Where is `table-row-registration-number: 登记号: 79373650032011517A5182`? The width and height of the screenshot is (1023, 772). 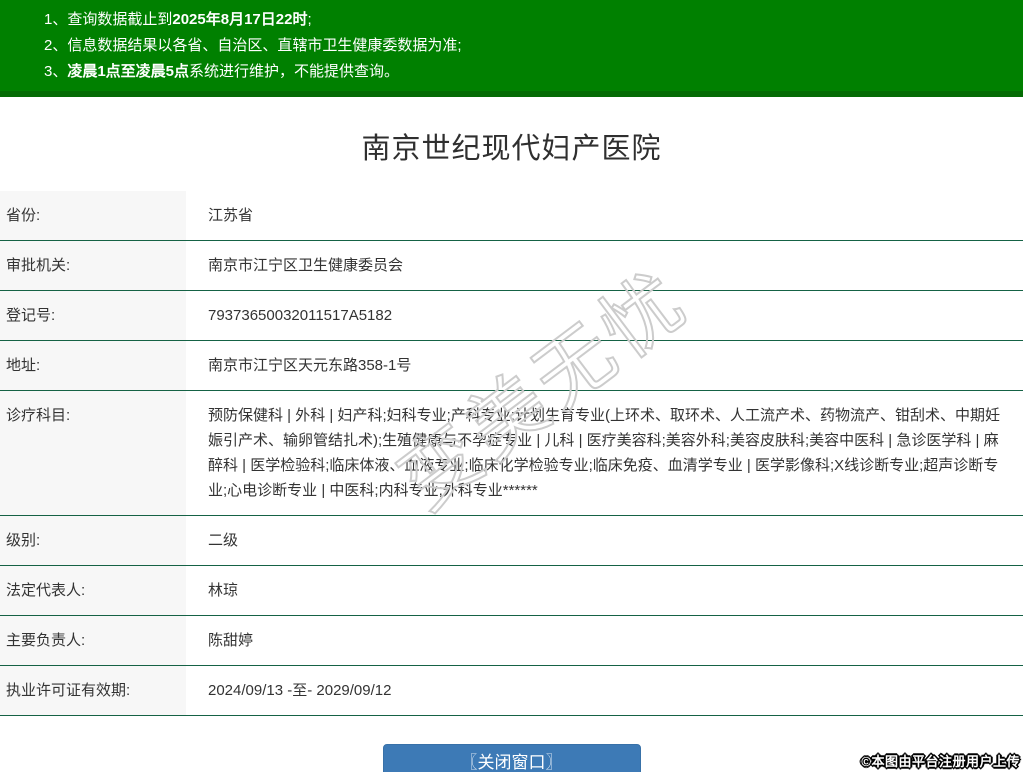 table-row-registration-number: 登记号: 79373650032011517A5182 is located at coordinates (511, 316).